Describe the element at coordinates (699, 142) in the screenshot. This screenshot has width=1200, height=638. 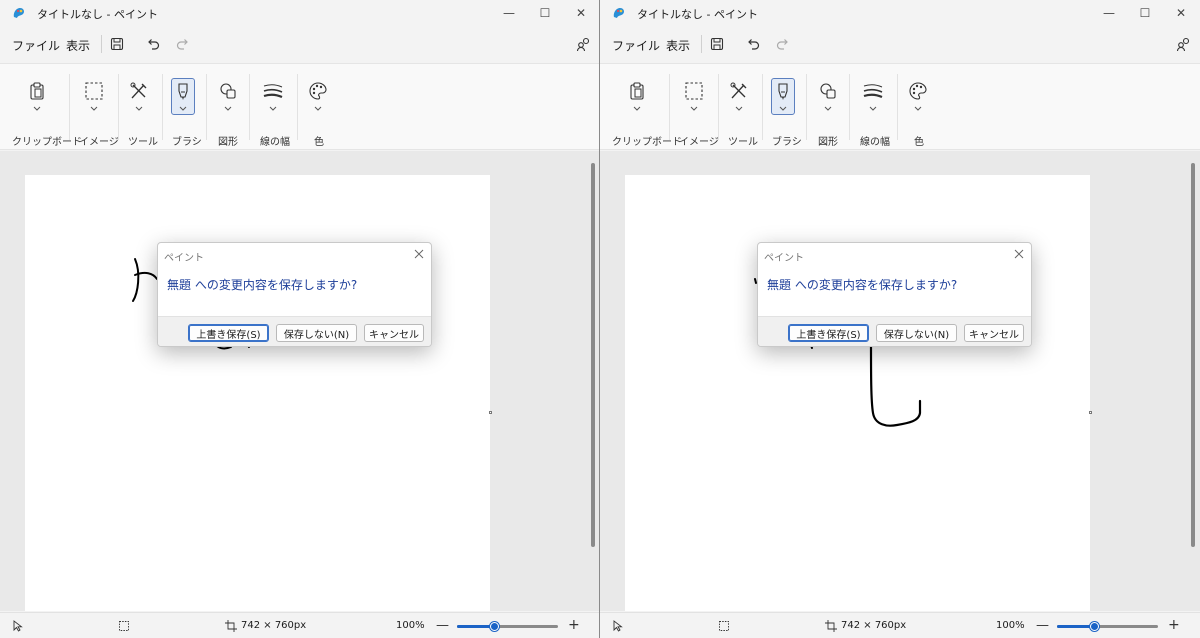
I see `ribbon-label-image: イメージ` at that location.